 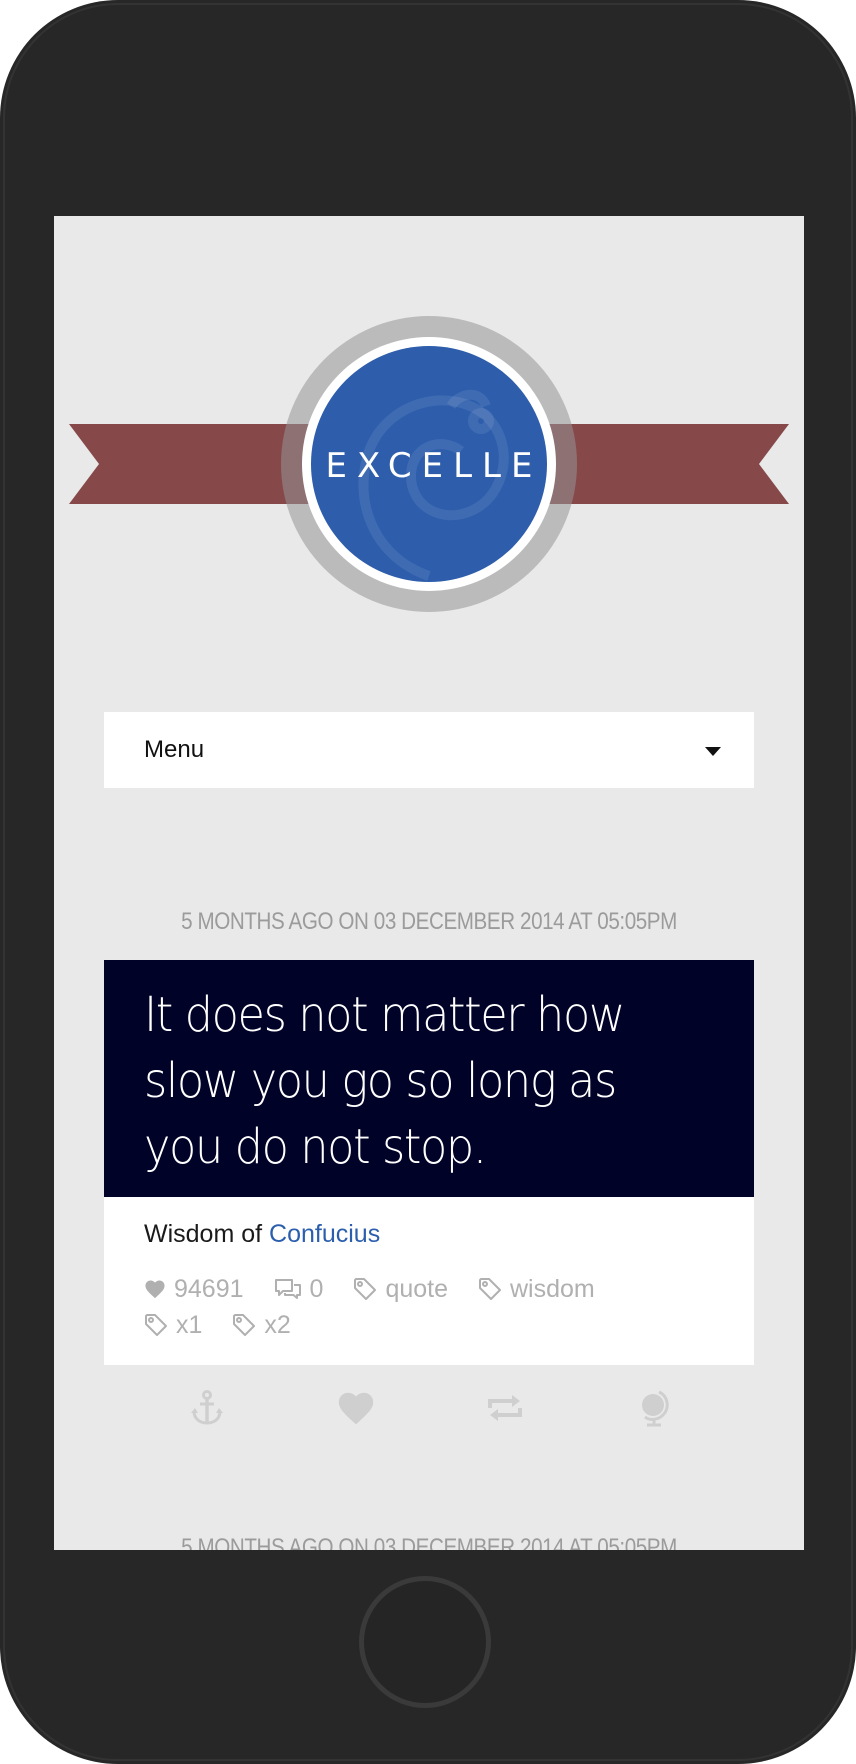 I want to click on tag-link: wisdom, so click(x=536, y=1289).